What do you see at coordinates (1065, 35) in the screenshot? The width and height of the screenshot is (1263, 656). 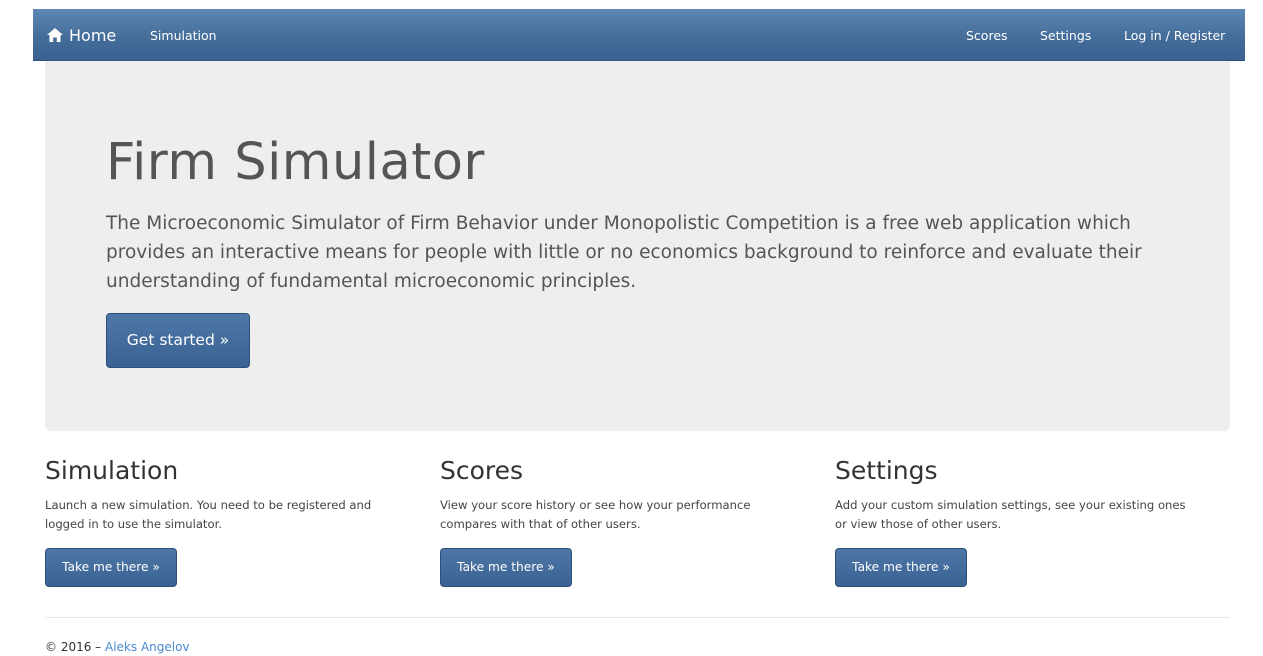 I see `nav-settings: Settings` at bounding box center [1065, 35].